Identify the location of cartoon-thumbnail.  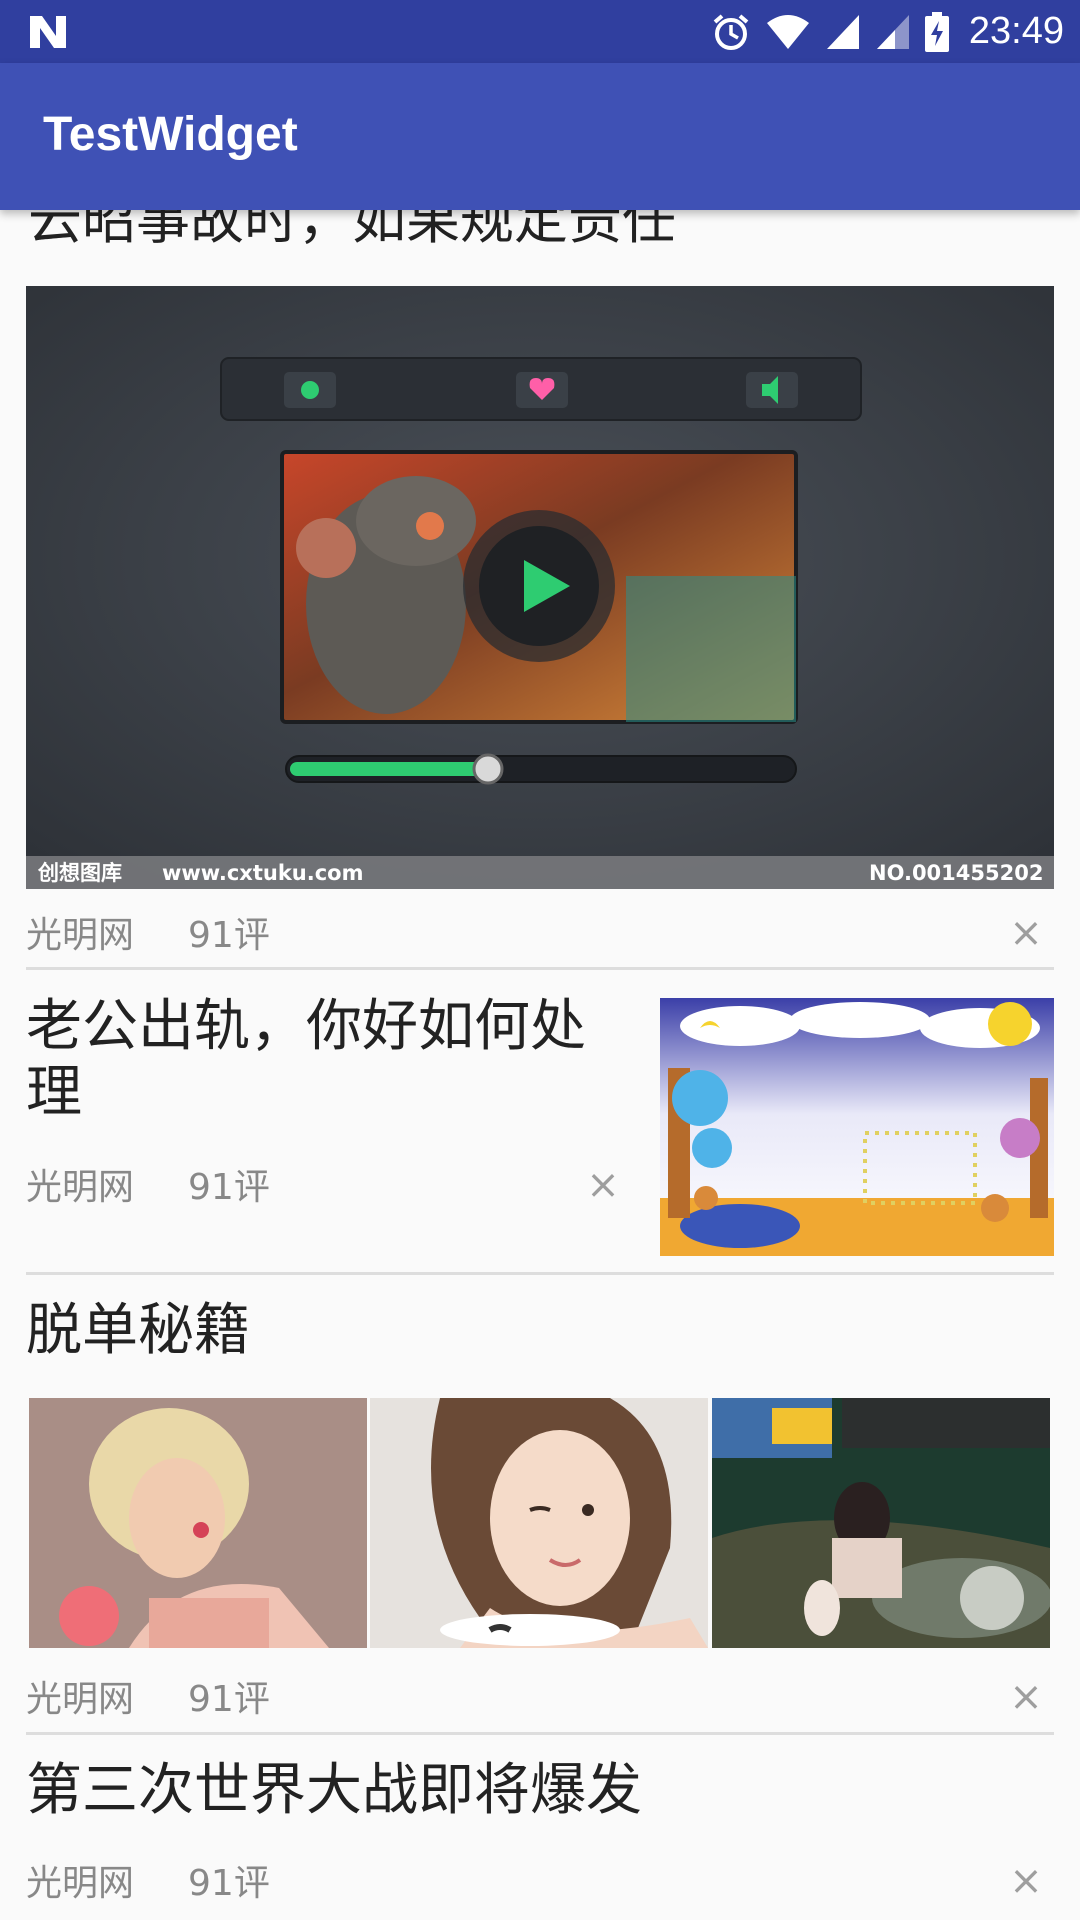
(857, 1127).